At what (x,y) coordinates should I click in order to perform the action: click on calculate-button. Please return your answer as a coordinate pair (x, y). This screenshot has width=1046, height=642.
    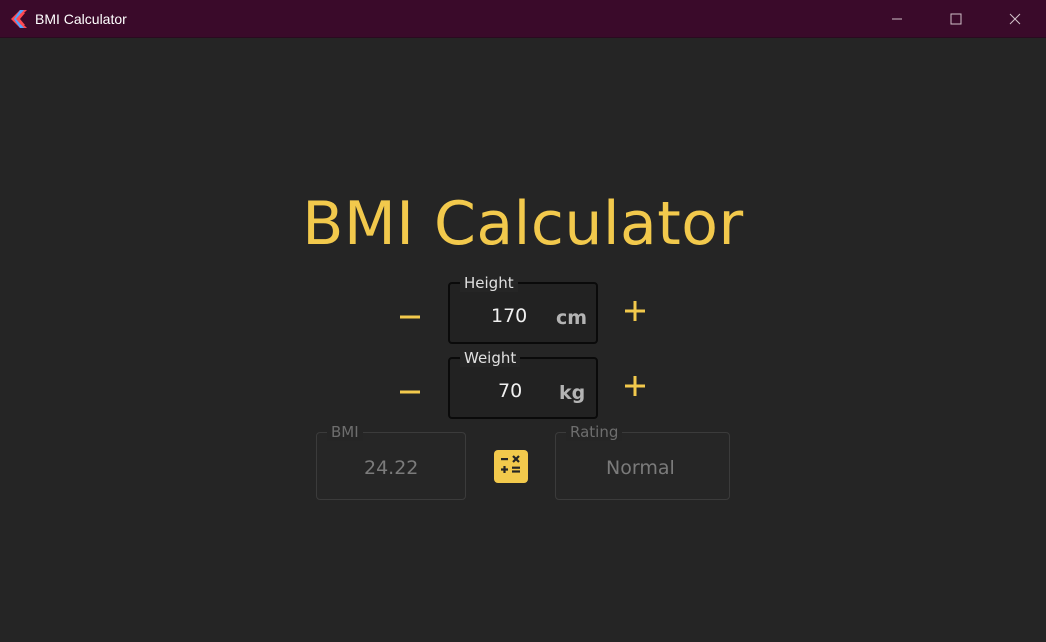
    Looking at the image, I should click on (511, 466).